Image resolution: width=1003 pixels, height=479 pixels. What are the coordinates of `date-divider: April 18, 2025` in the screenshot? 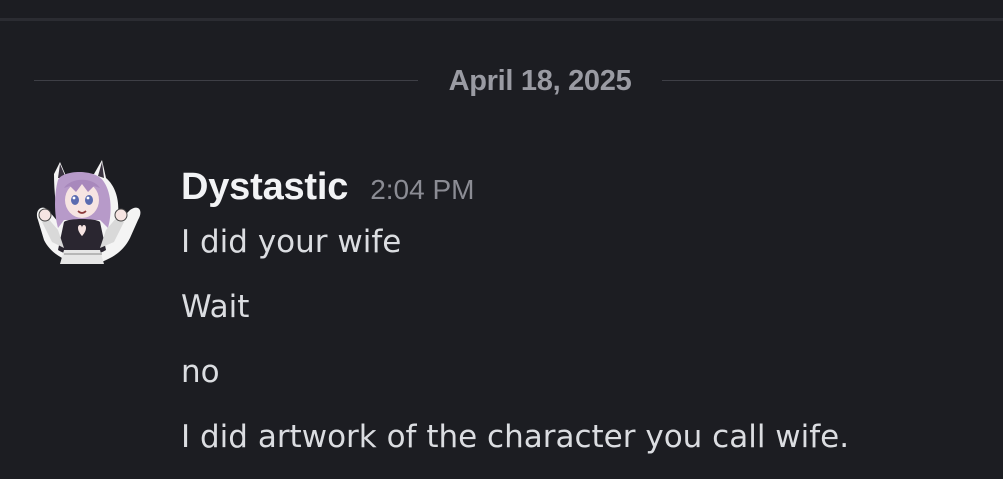 It's located at (518, 81).